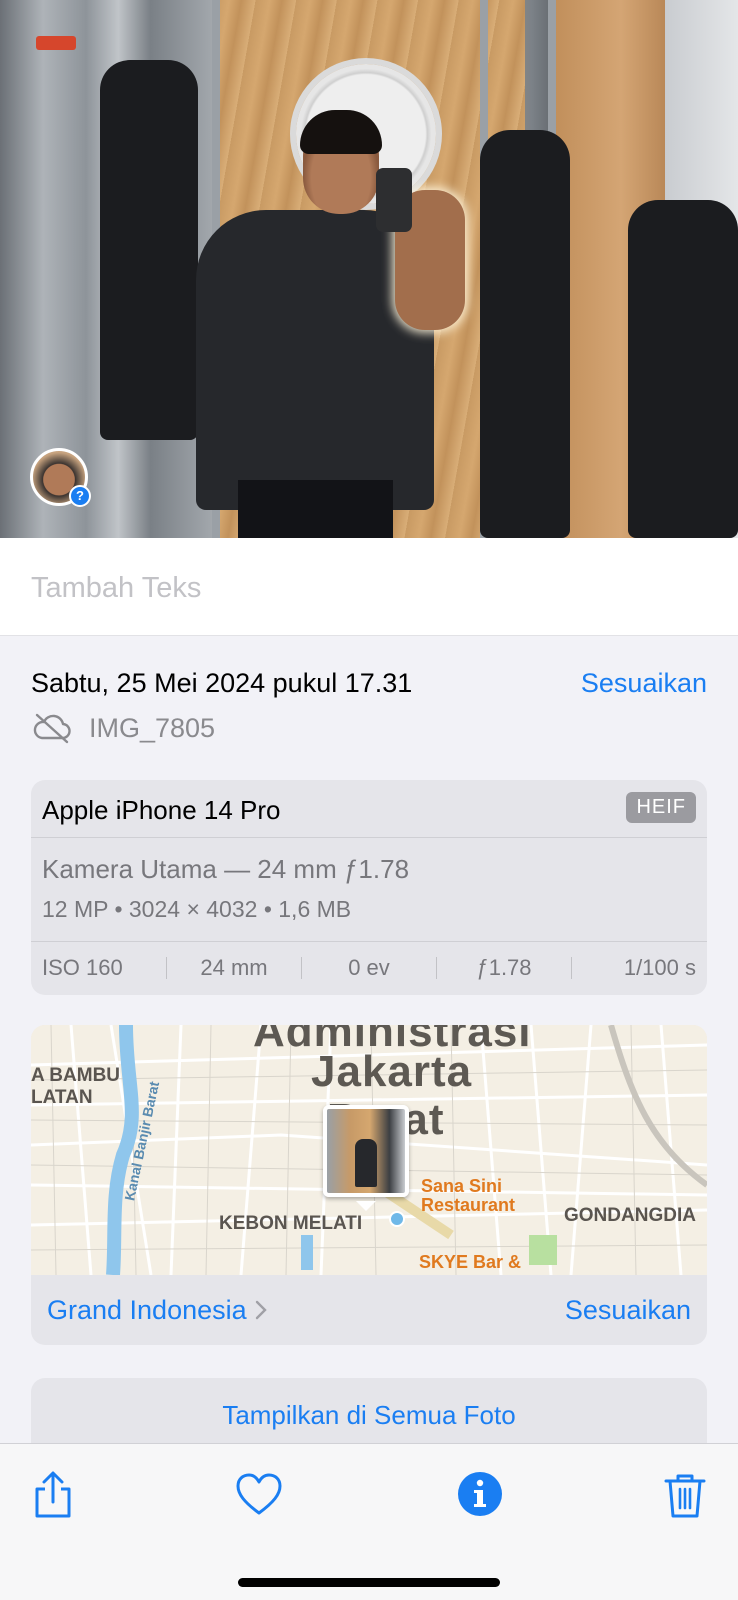 The image size is (738, 1600). I want to click on adjust-location-button: Sesuaikan, so click(628, 1310).